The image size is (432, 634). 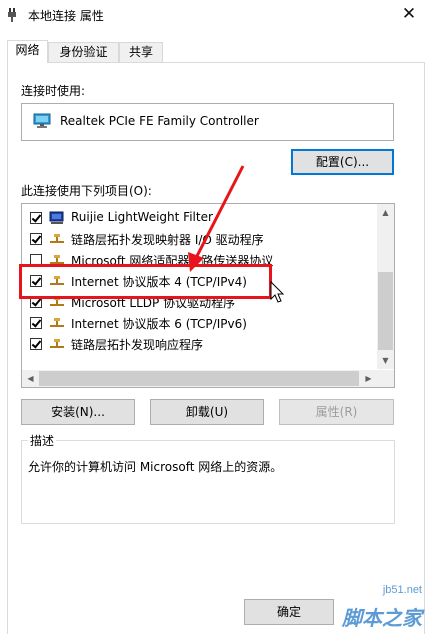 I want to click on watermark-name: 脚本之家, so click(x=382, y=618).